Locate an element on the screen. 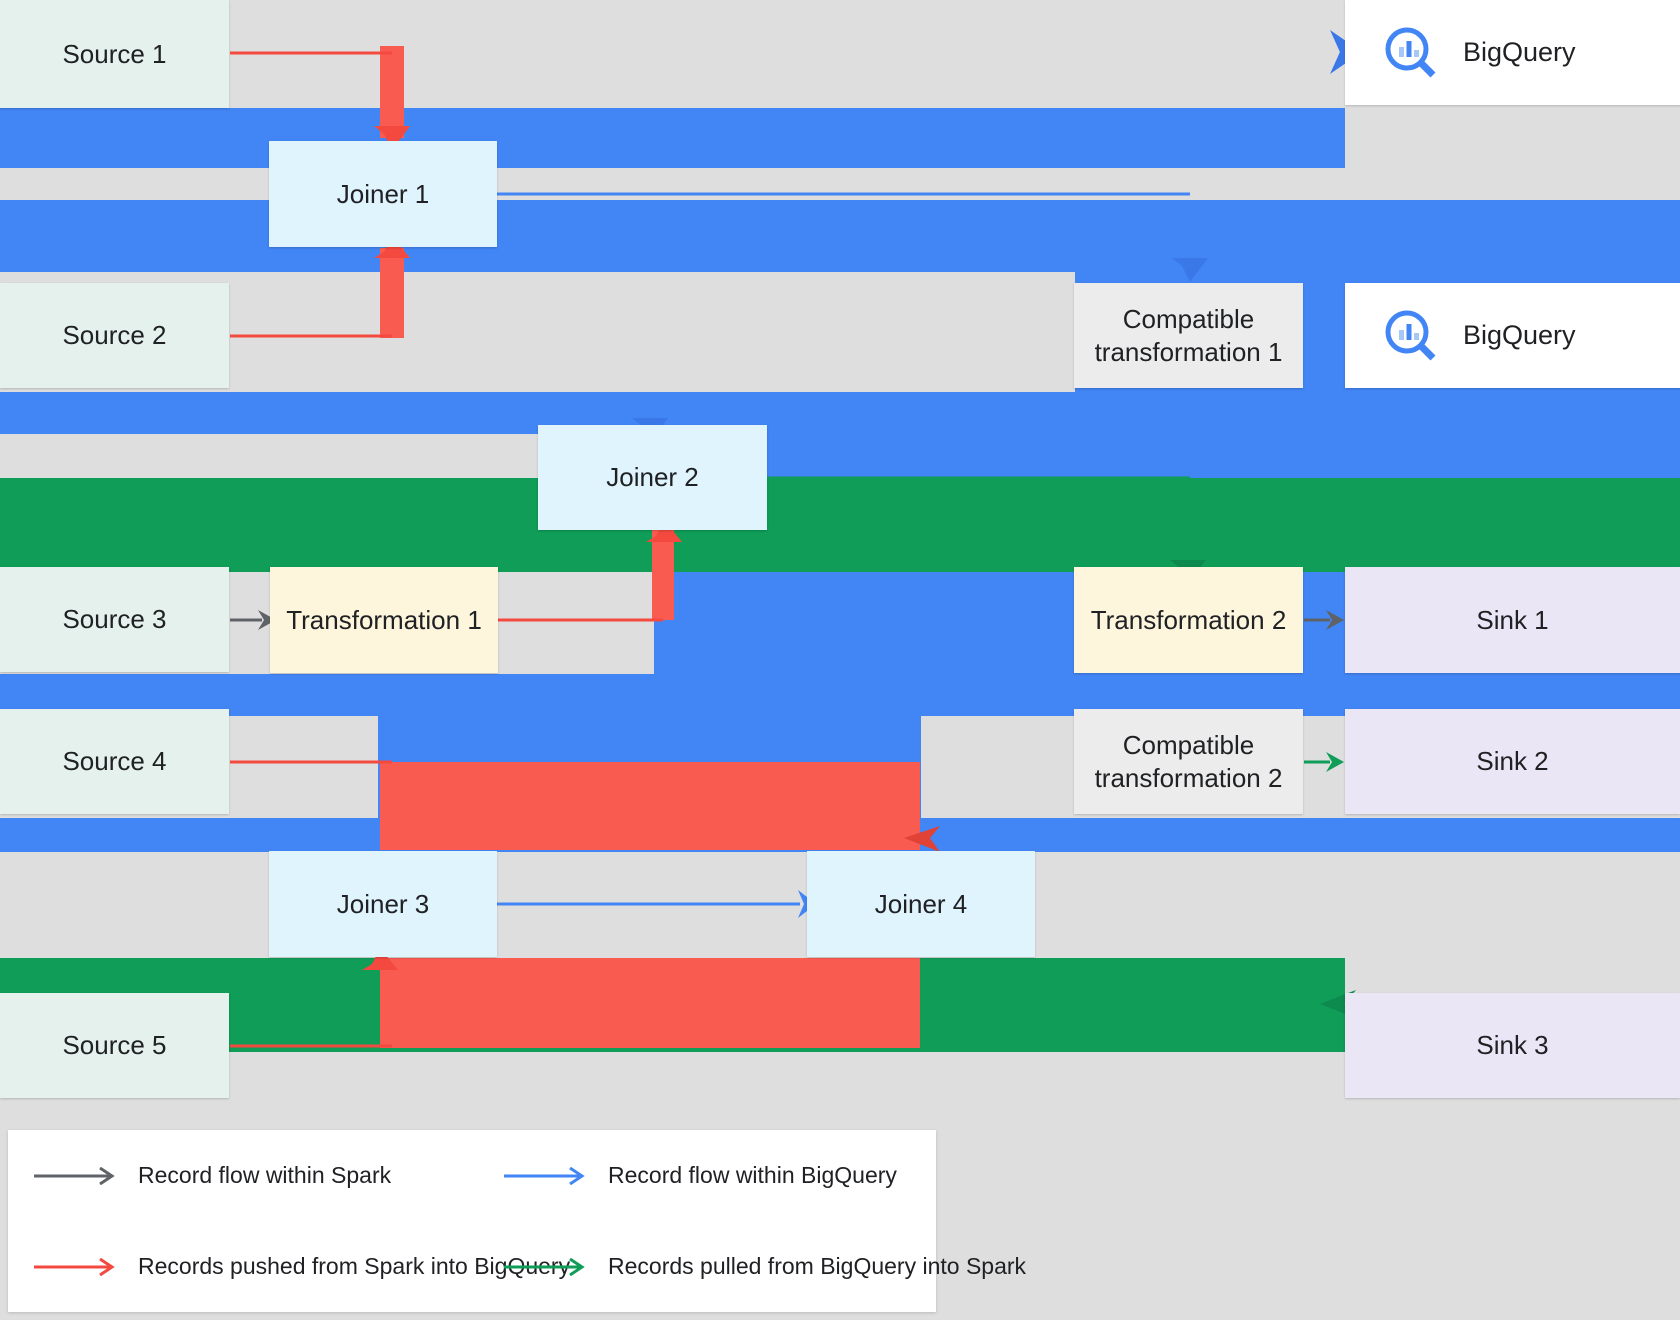 This screenshot has height=1320, width=1680. node-label: Source 1 is located at coordinates (114, 53).